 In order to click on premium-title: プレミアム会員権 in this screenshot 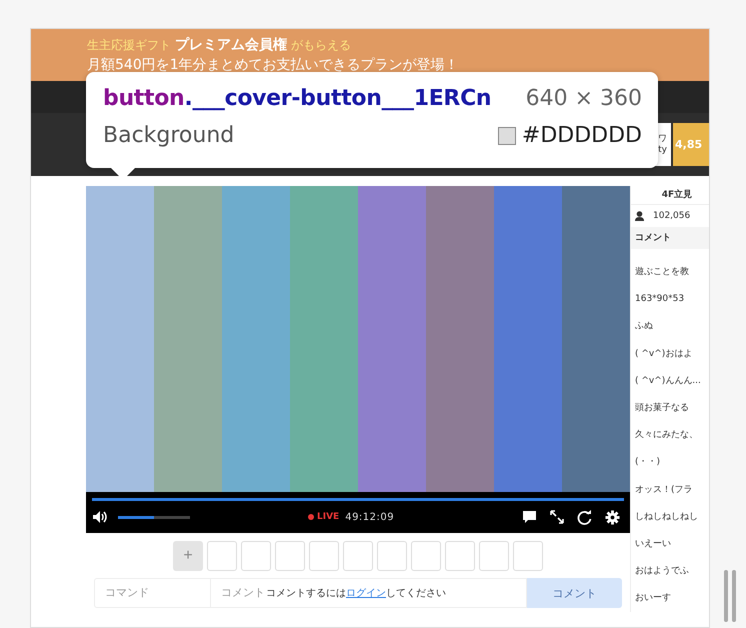, I will do `click(231, 45)`.